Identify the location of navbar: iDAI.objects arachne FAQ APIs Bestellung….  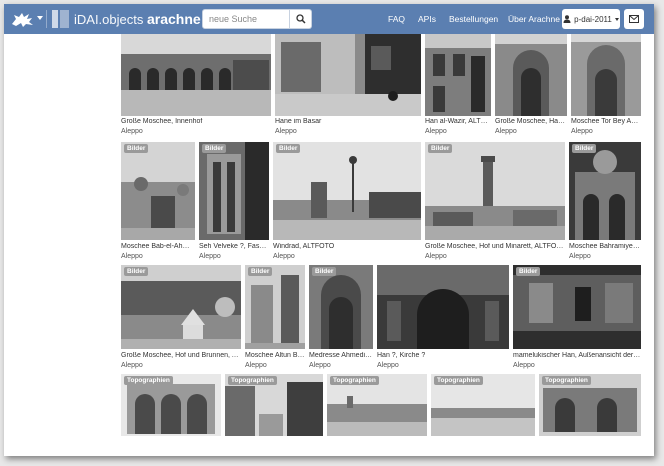
(329, 19).